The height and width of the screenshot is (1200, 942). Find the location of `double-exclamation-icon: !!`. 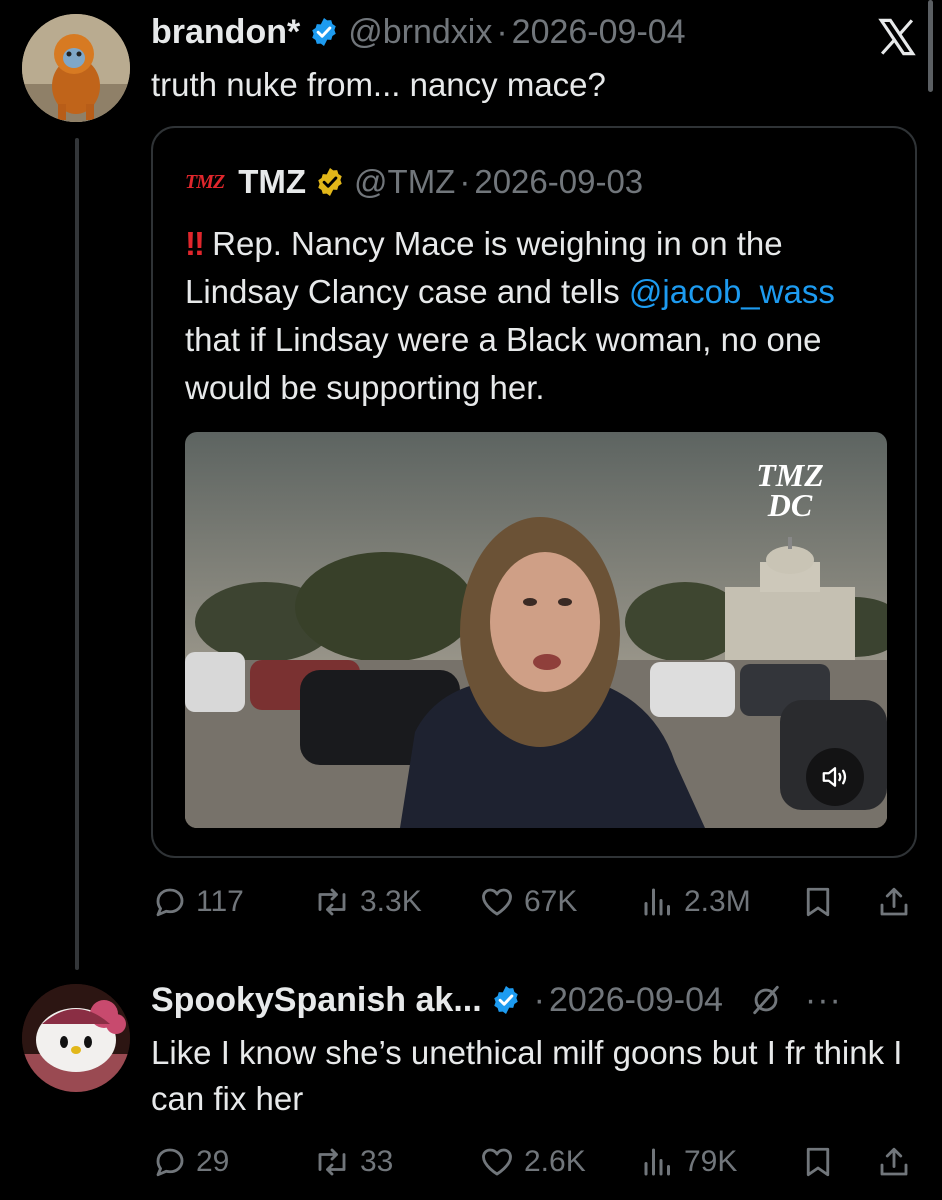

double-exclamation-icon: !! is located at coordinates (195, 243).